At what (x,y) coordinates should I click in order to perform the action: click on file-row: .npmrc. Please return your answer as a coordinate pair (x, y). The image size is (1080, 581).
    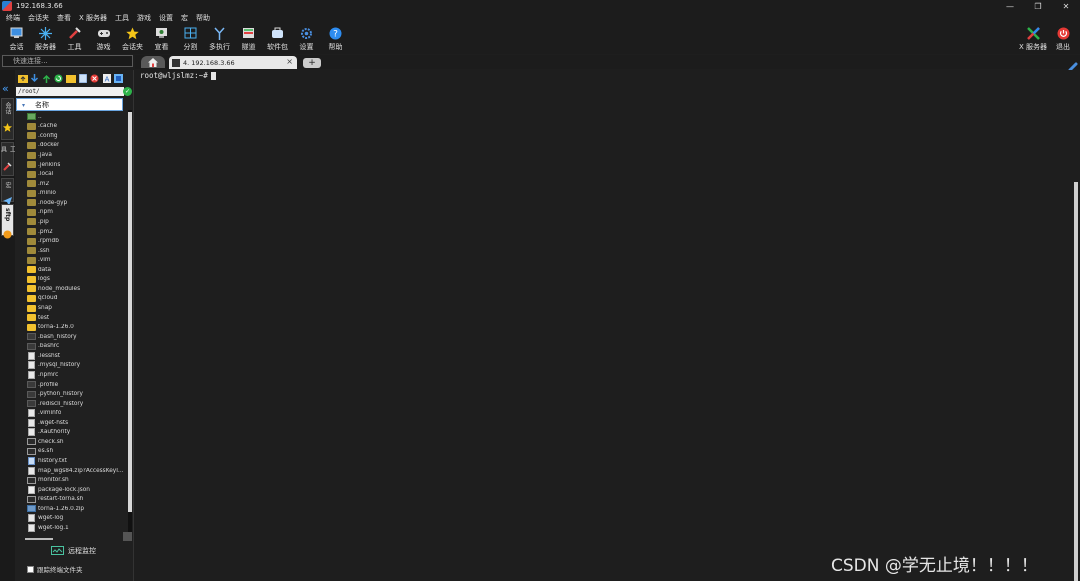
    Looking at the image, I should click on (77, 375).